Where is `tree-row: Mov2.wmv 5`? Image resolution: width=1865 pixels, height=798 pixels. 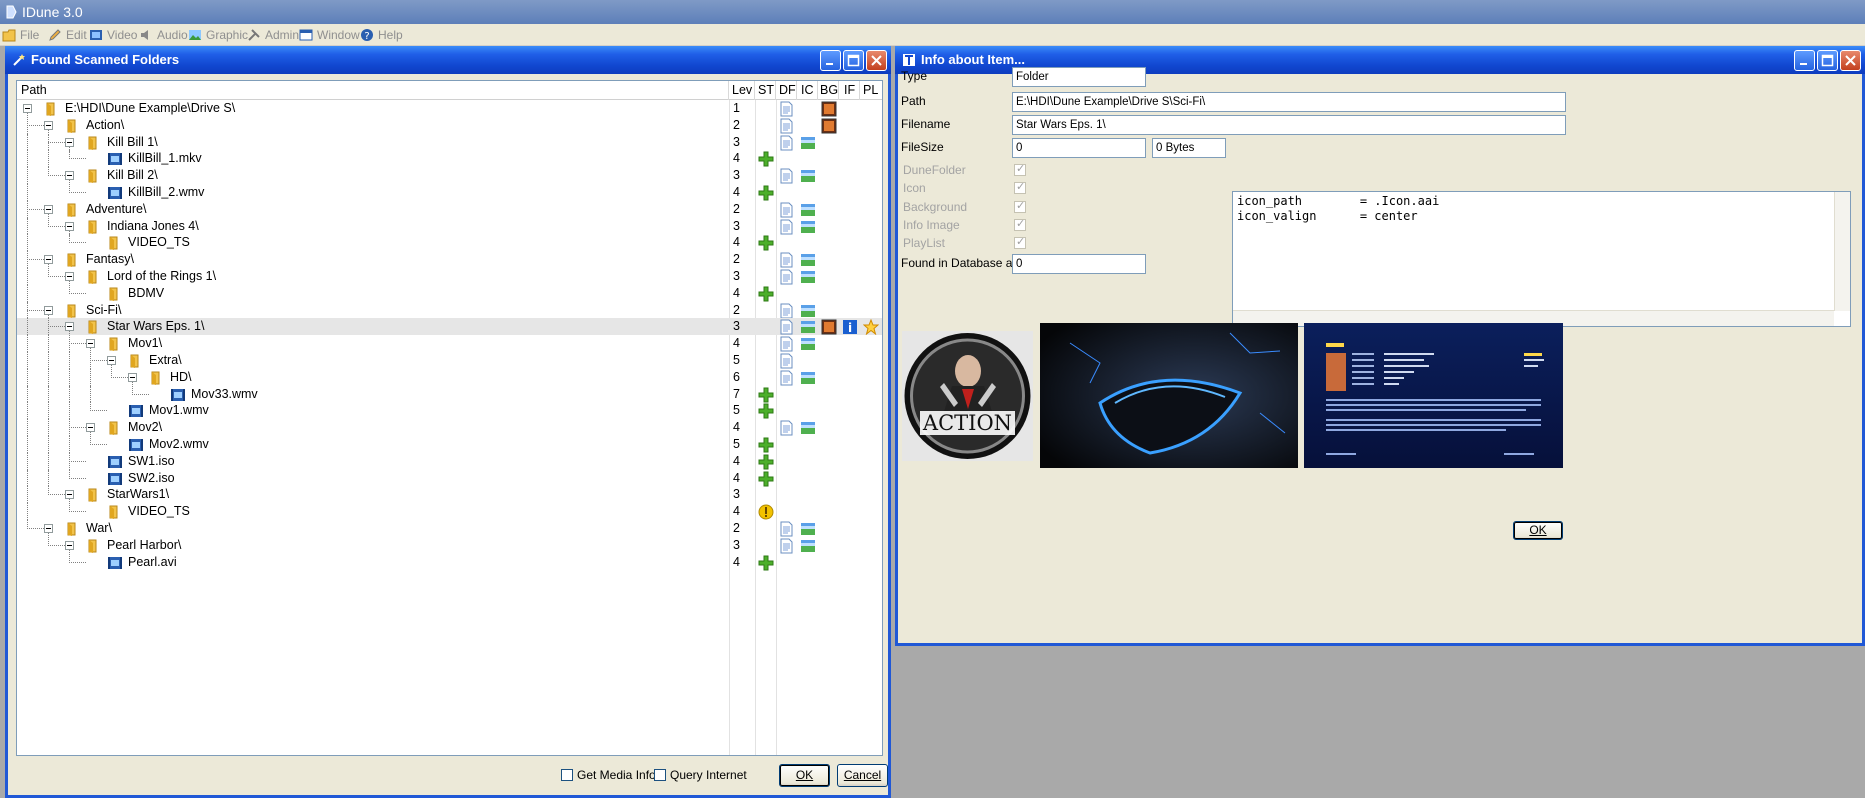 tree-row: Mov2.wmv 5 is located at coordinates (449, 444).